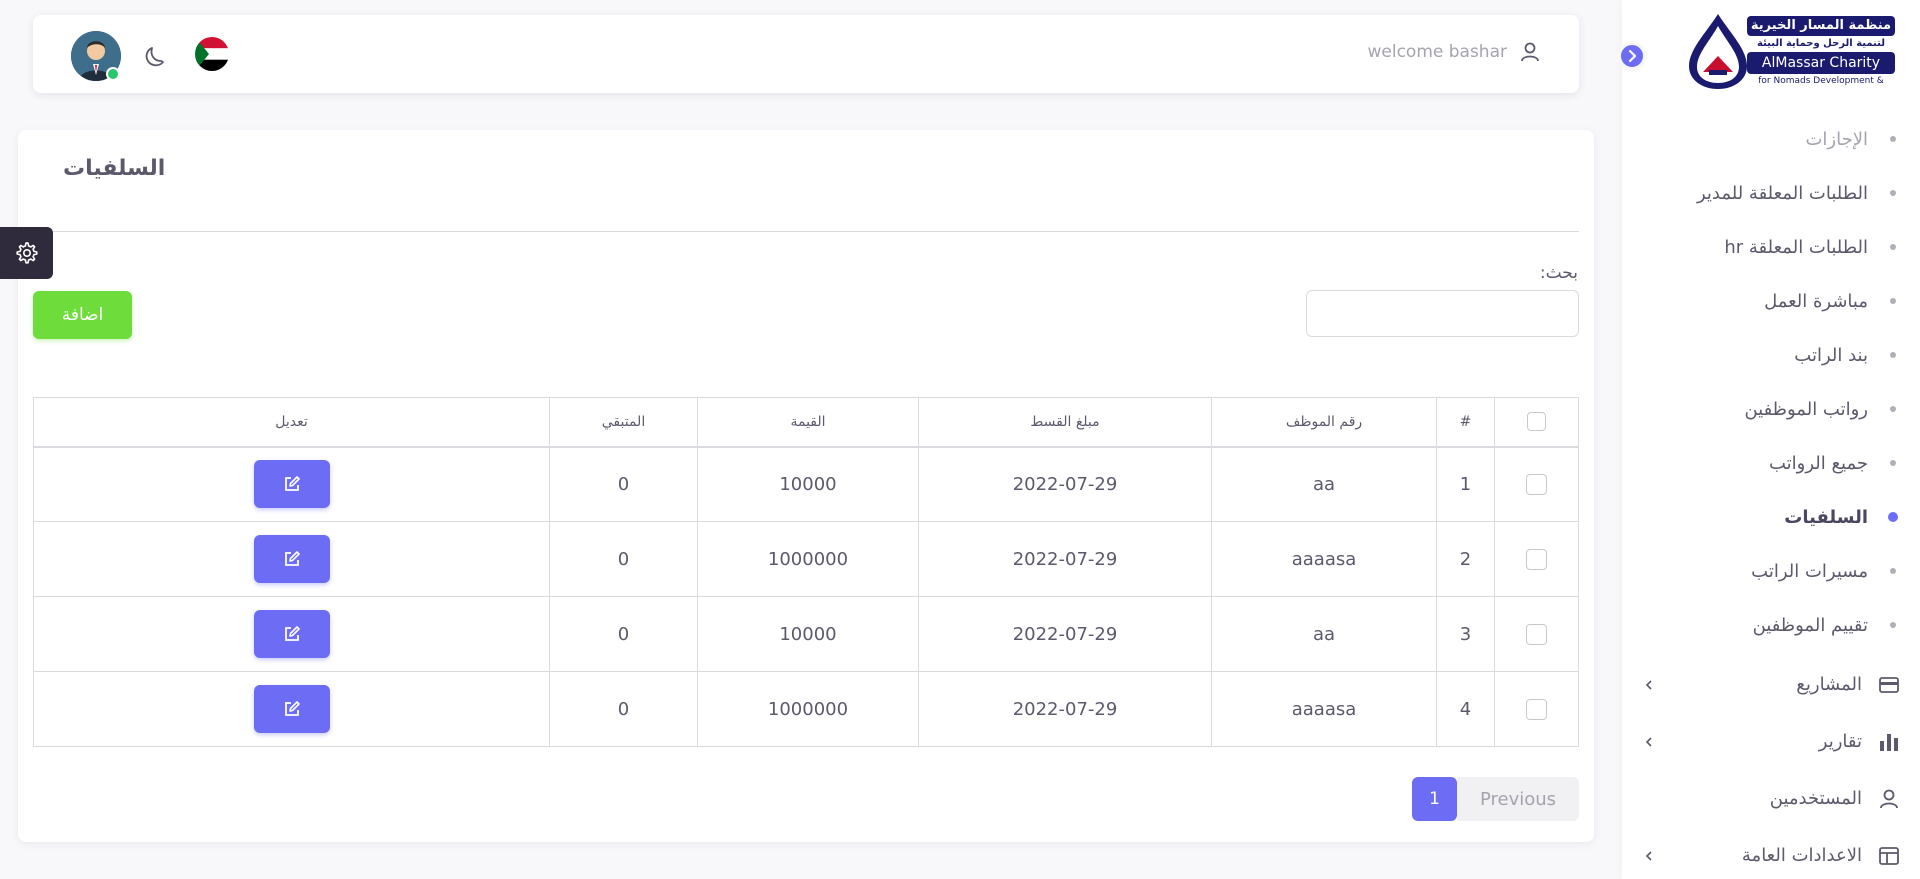 Image resolution: width=1920 pixels, height=879 pixels. I want to click on sidebar-item-employee-salaries: رواتب الموظفين, so click(1771, 409).